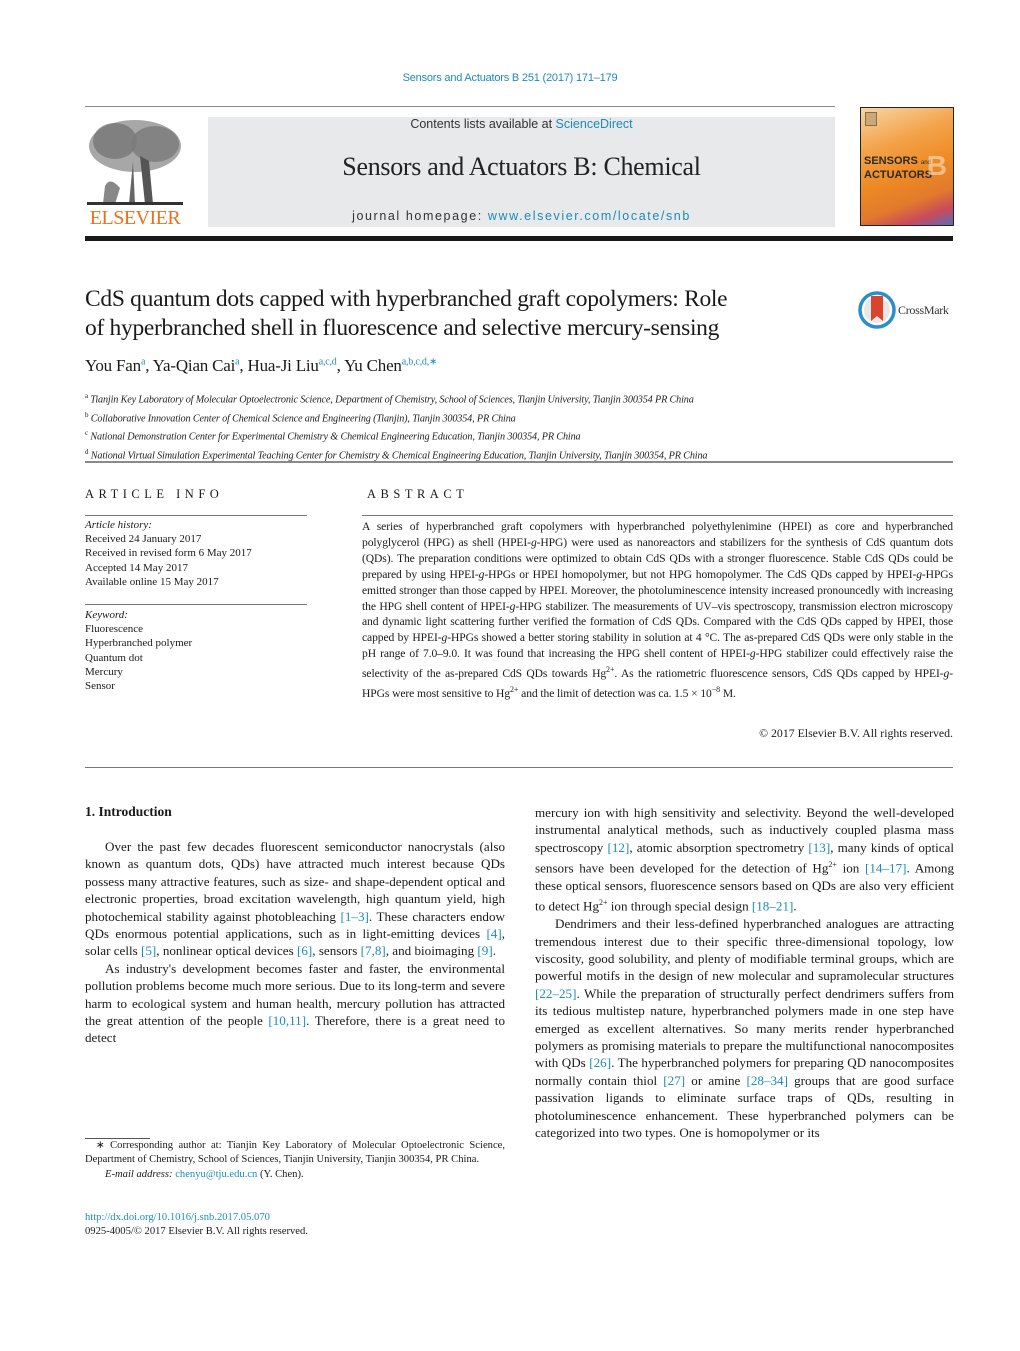  I want to click on section-heading-introduction: 1. Introduction, so click(128, 811).